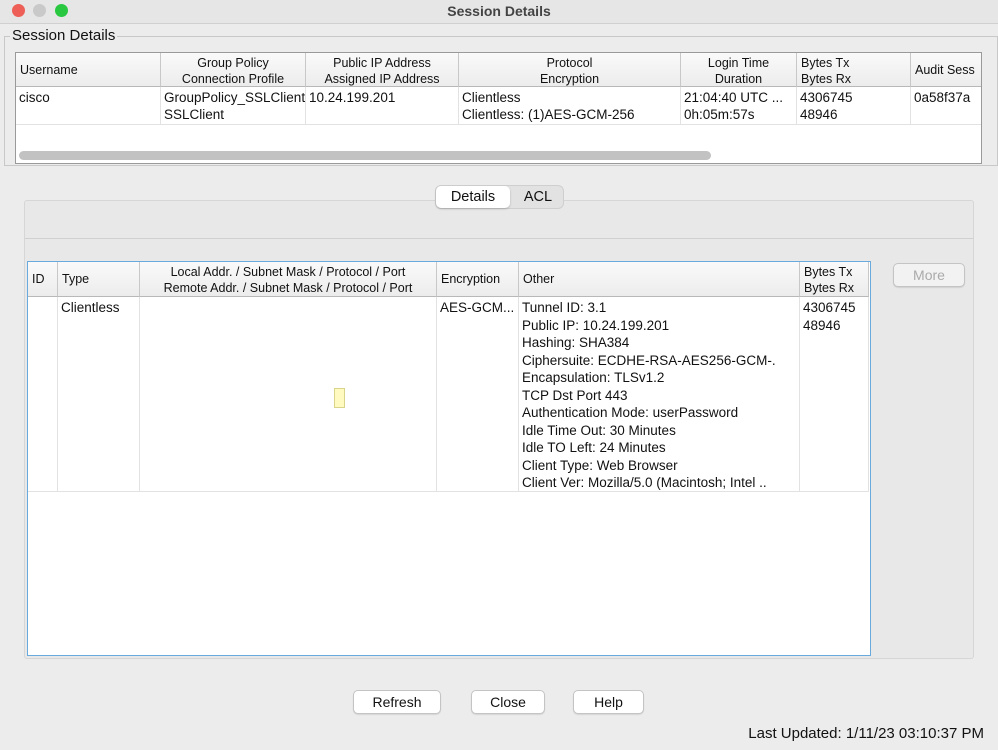 Image resolution: width=998 pixels, height=750 pixels. Describe the element at coordinates (473, 197) in the screenshot. I see `tab-details: Details` at that location.